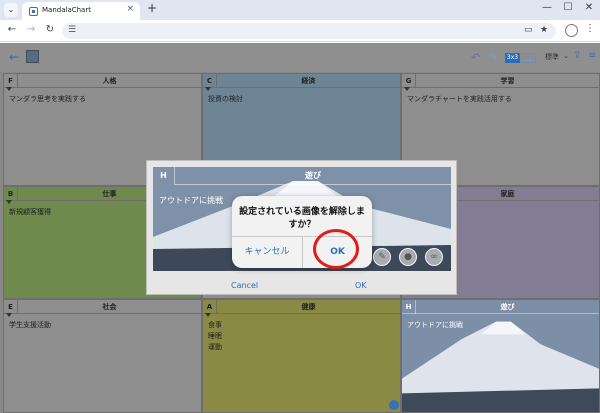  What do you see at coordinates (244, 285) in the screenshot?
I see `editor-cancel-button: Cancel` at bounding box center [244, 285].